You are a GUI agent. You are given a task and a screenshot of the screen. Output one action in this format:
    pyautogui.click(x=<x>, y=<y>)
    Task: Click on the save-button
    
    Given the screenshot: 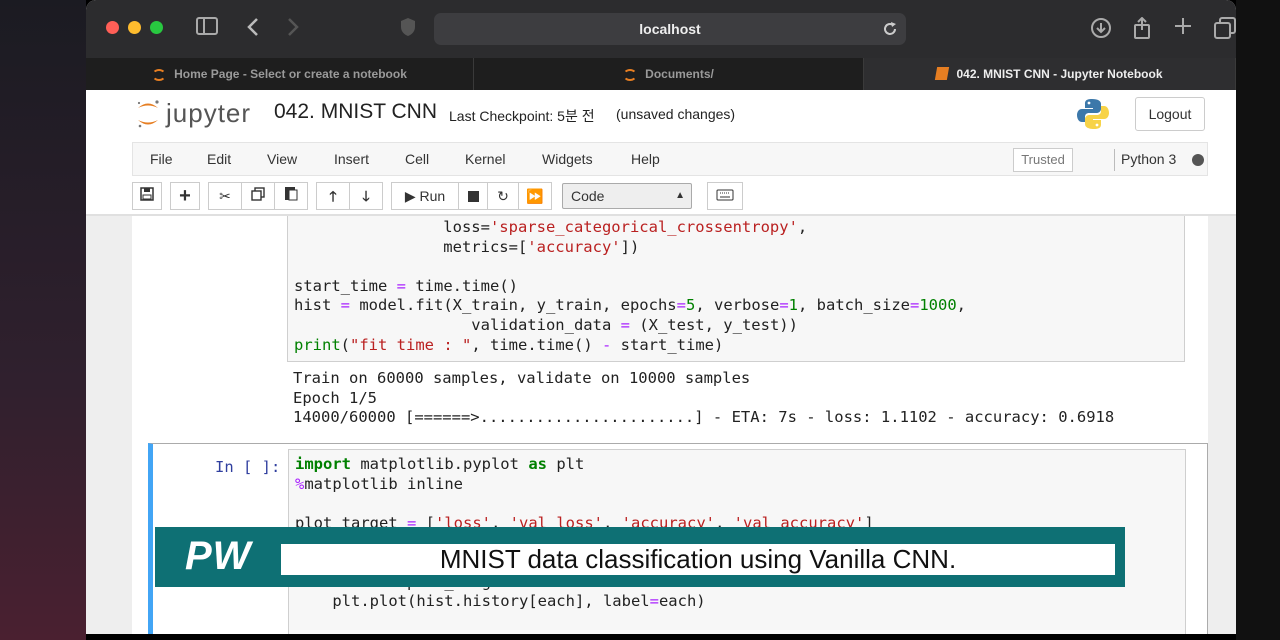 What is the action you would take?
    pyautogui.click(x=147, y=196)
    